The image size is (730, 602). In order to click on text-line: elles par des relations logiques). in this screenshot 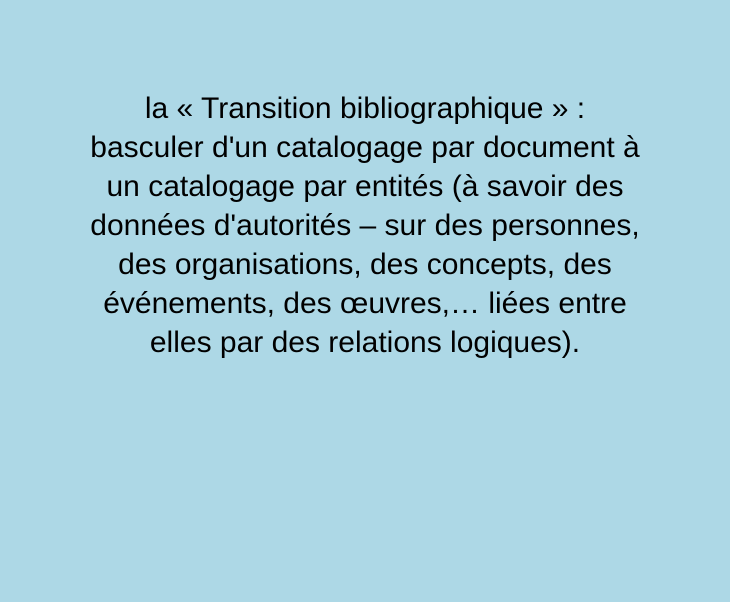, I will do `click(365, 342)`.